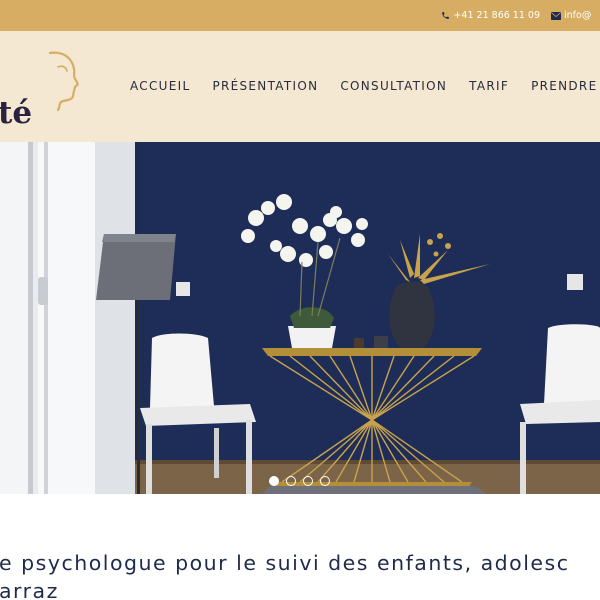  What do you see at coordinates (496, 15) in the screenshot?
I see `phone-number: +41 21 866 11 09` at bounding box center [496, 15].